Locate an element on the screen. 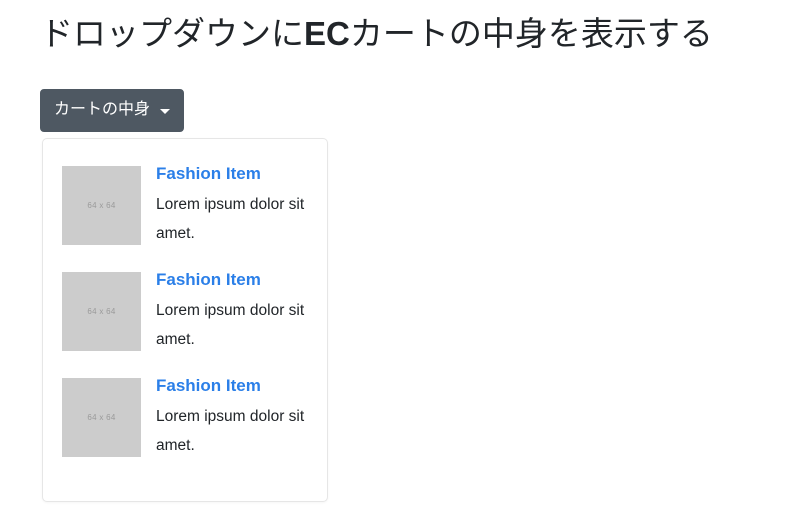 The height and width of the screenshot is (527, 800). page-title: ドロップダウンにECカートの中身を表示する is located at coordinates (376, 34).